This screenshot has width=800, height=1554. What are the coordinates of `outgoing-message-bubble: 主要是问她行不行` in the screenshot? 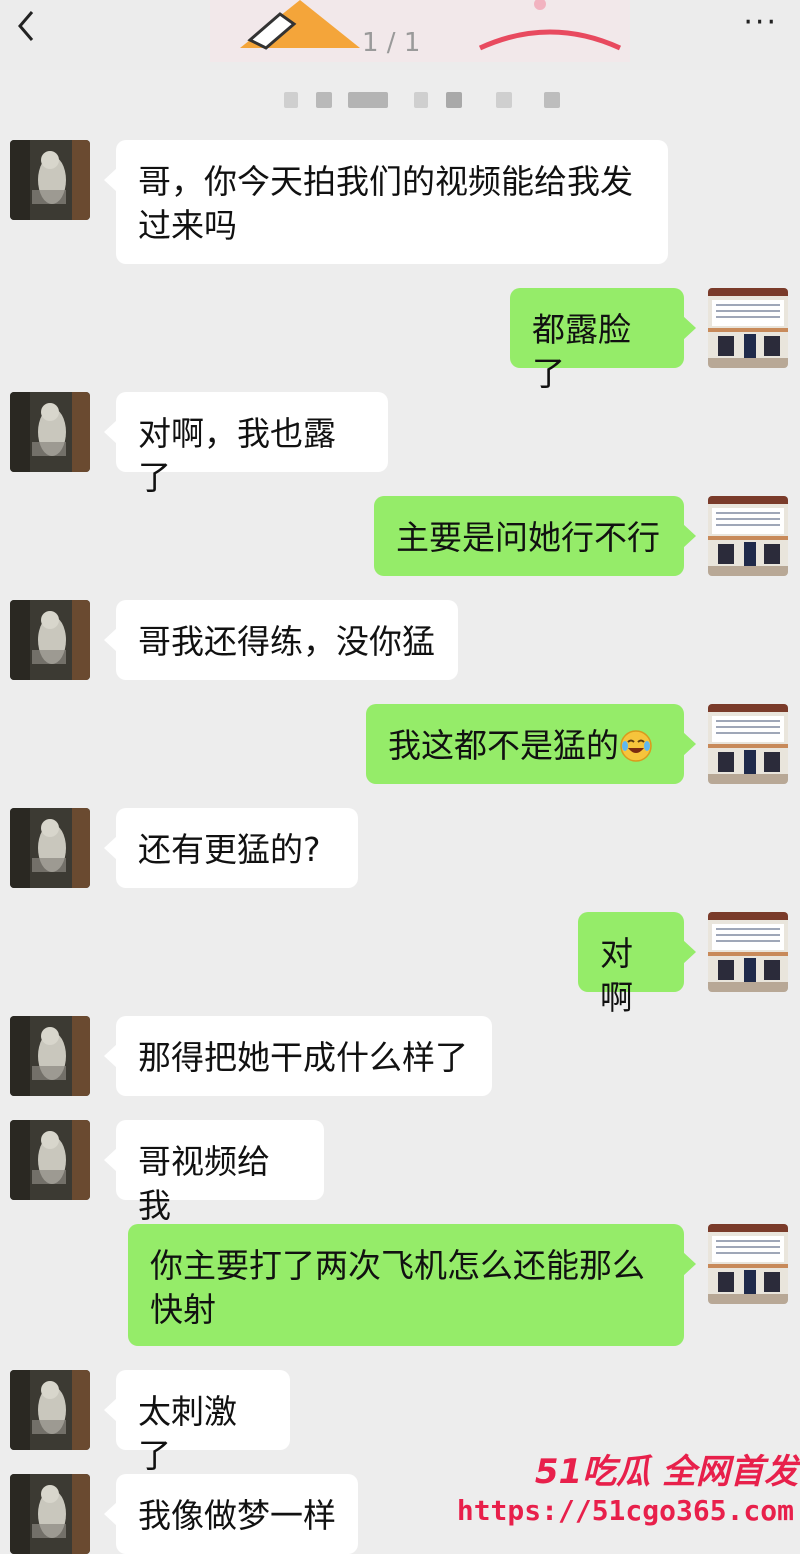 It's located at (535, 536).